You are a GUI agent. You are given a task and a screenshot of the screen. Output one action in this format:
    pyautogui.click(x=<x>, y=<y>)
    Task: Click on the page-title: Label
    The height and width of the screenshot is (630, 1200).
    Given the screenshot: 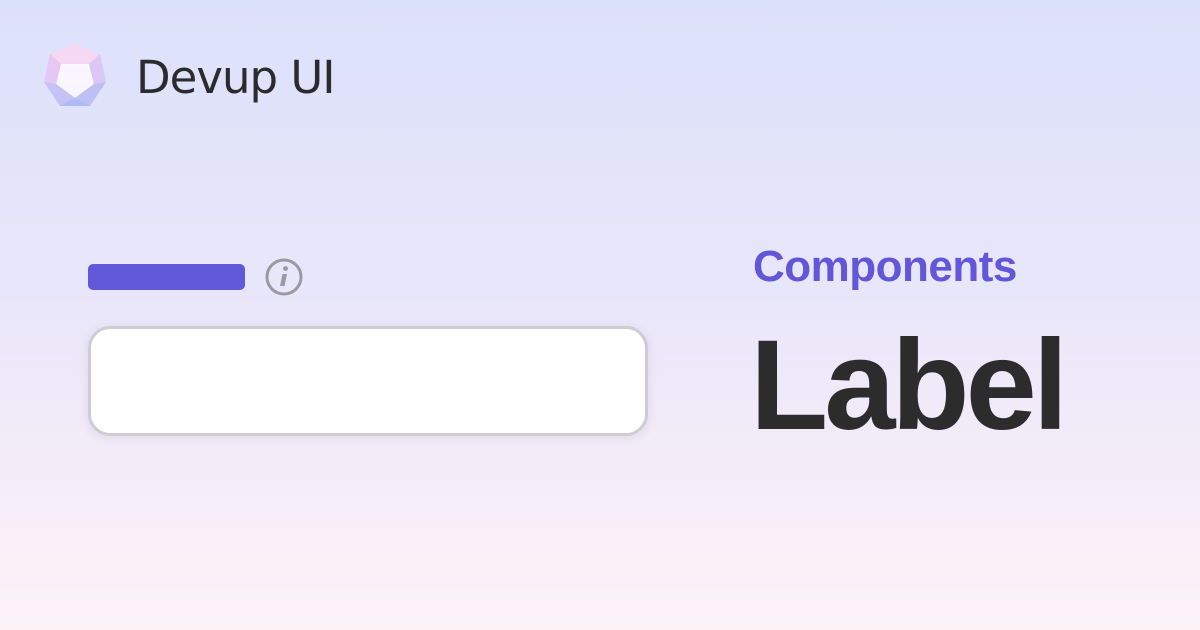 What is the action you would take?
    pyautogui.click(x=909, y=385)
    